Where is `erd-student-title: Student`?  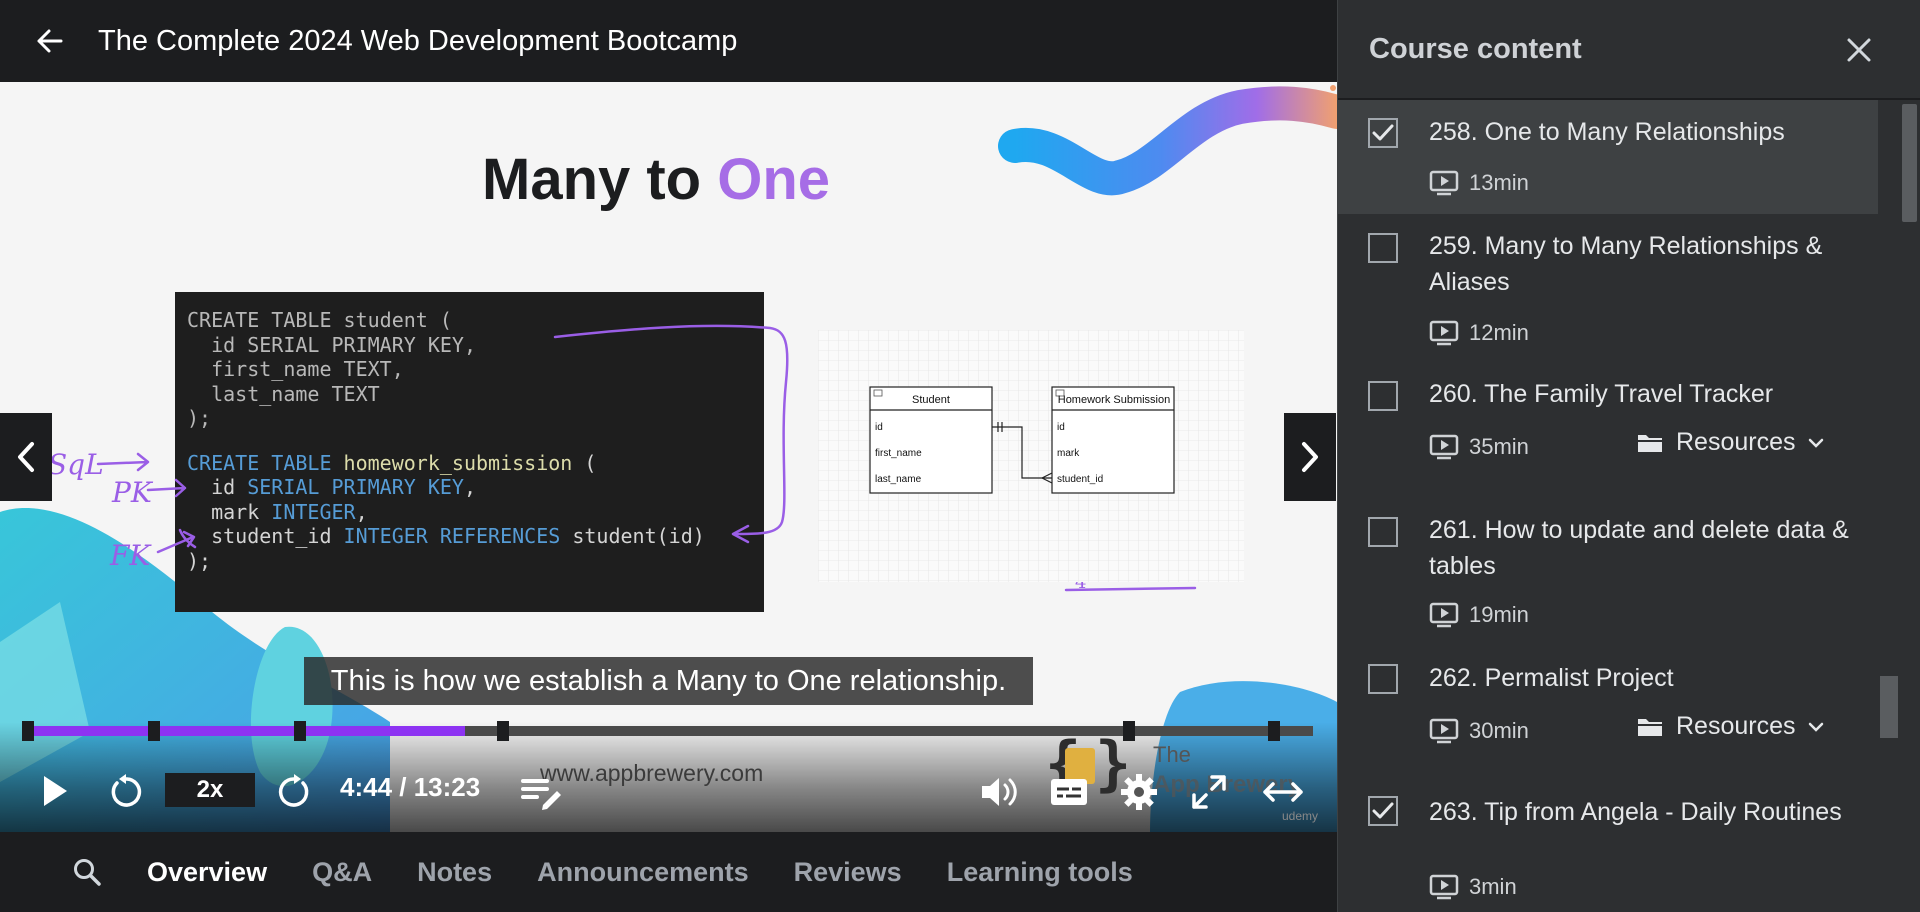 erd-student-title: Student is located at coordinates (931, 400).